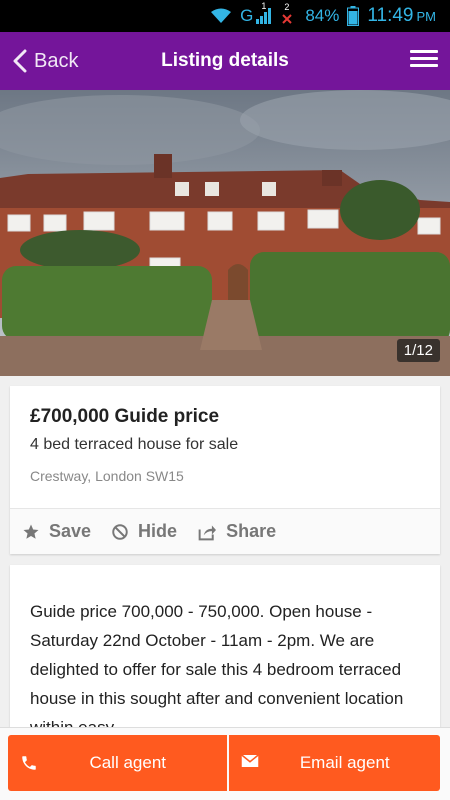  What do you see at coordinates (353, 16) in the screenshot?
I see `battery-icon` at bounding box center [353, 16].